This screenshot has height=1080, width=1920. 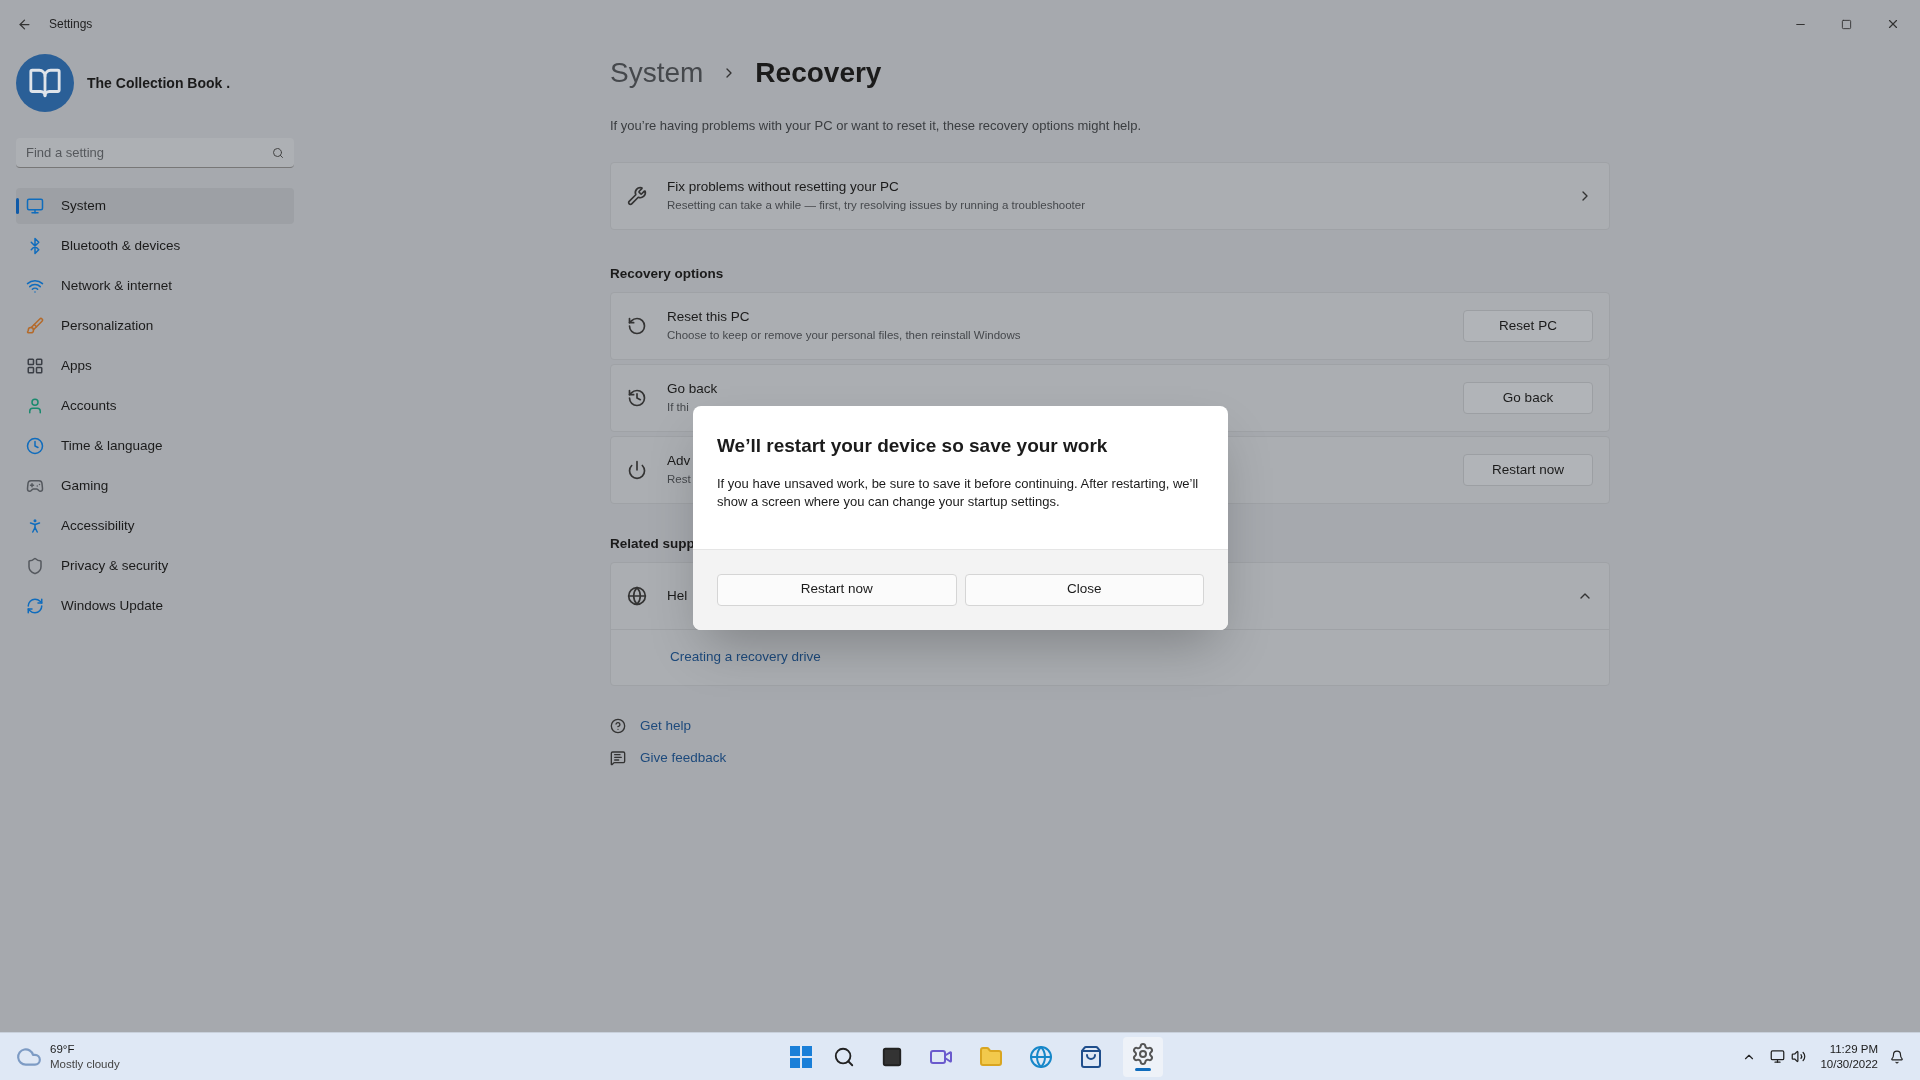 I want to click on section-heading: Related supp, so click(x=653, y=543).